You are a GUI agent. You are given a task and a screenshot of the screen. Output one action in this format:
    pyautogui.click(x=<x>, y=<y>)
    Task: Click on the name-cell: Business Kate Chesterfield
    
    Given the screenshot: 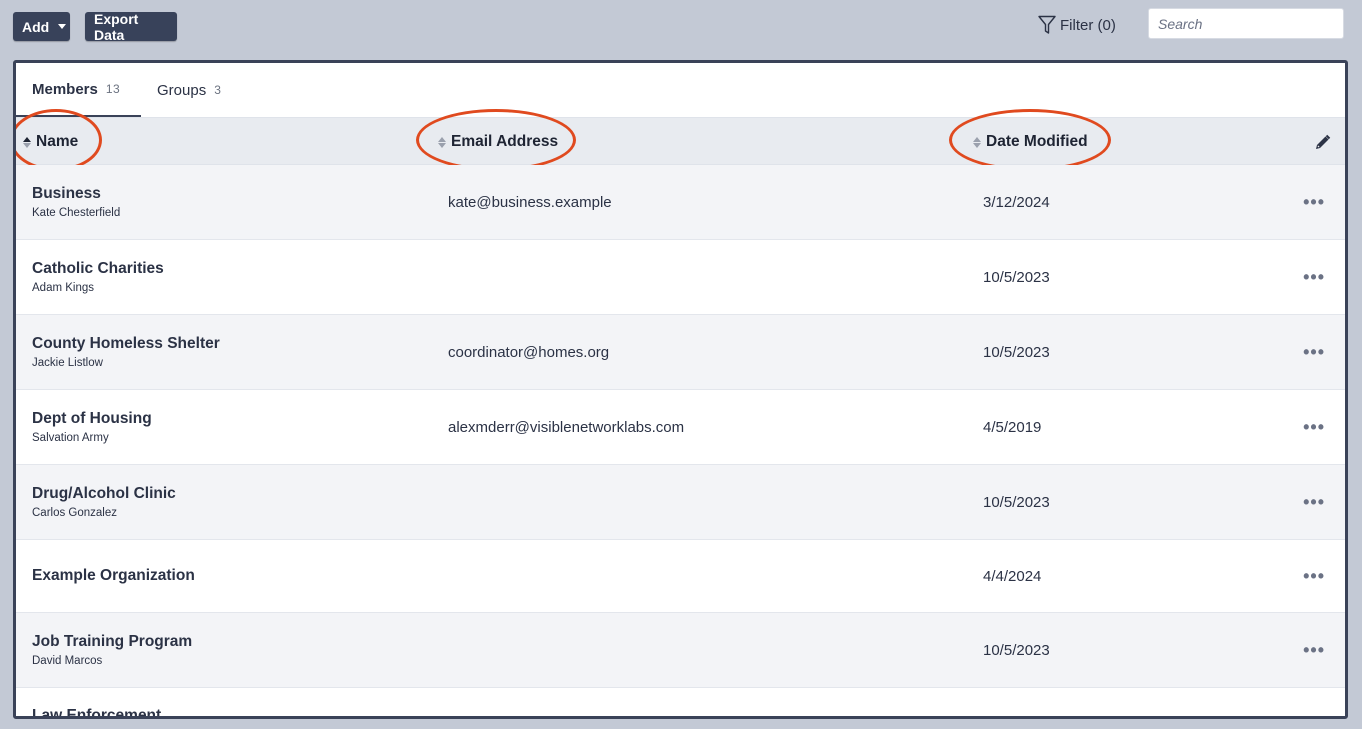 What is the action you would take?
    pyautogui.click(x=76, y=202)
    